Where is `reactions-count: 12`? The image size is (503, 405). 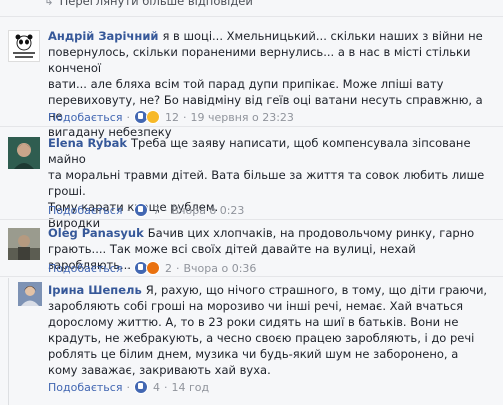 reactions-count: 12 is located at coordinates (172, 117).